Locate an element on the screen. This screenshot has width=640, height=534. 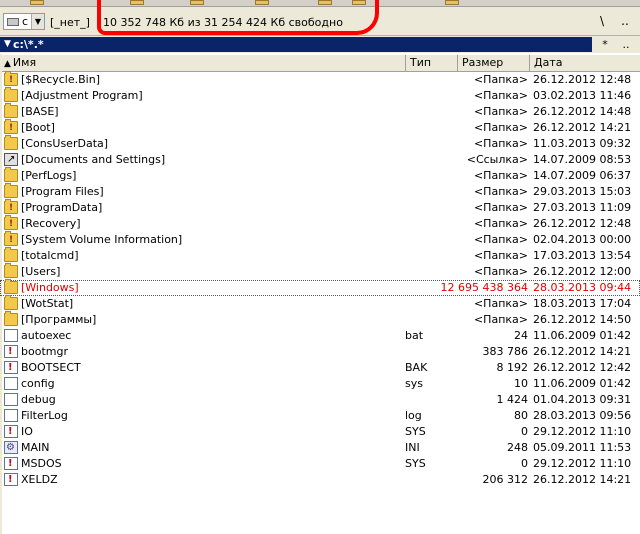
file-name: [Boot] is located at coordinates (38, 127).